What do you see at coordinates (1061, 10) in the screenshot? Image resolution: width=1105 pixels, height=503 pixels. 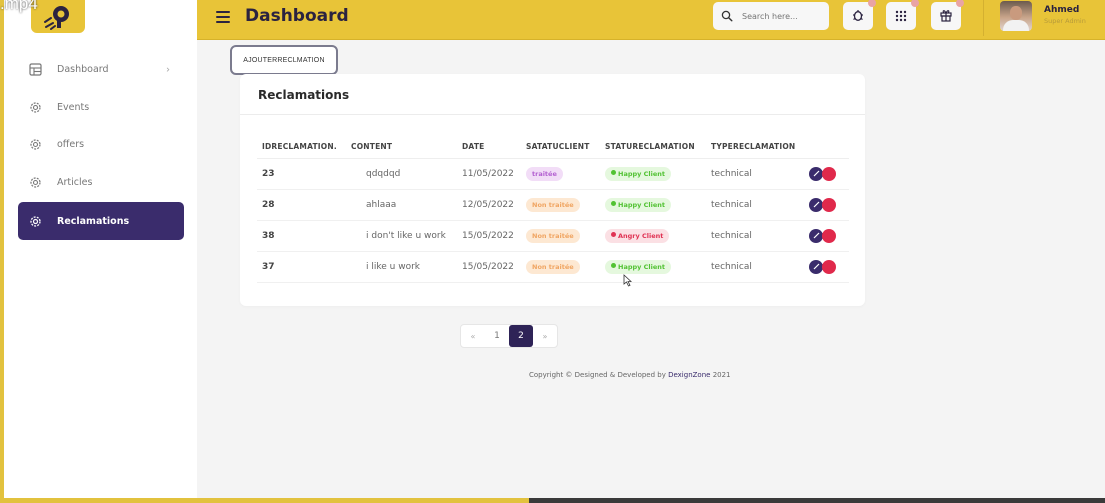 I see `user-name: Ahmed` at bounding box center [1061, 10].